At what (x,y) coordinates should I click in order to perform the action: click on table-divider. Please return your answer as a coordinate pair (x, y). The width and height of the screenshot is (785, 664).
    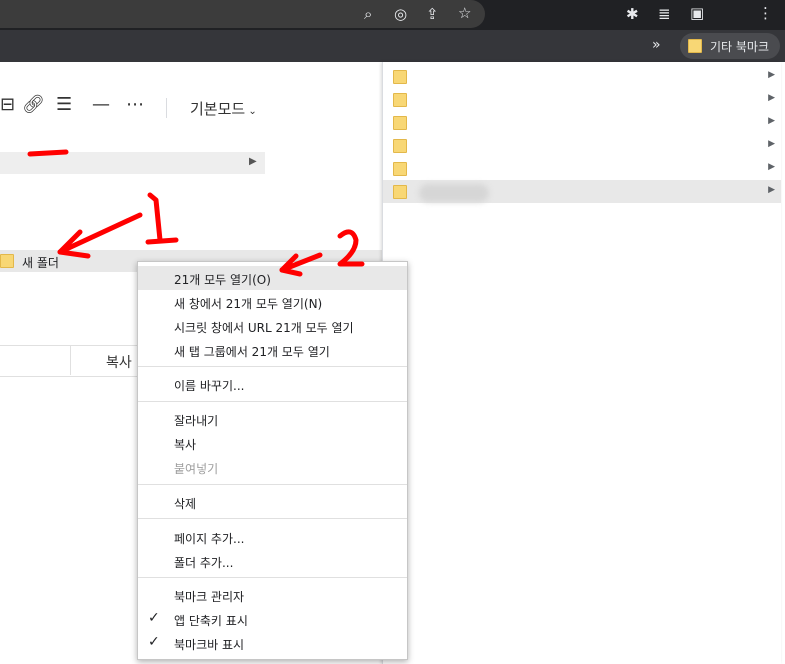
    Looking at the image, I should click on (70, 360).